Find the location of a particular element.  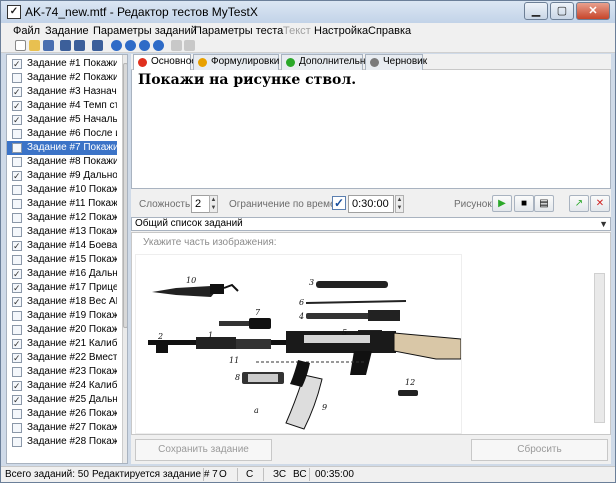

task-list-item: Задание #17 Прицельна is located at coordinates (62, 288).